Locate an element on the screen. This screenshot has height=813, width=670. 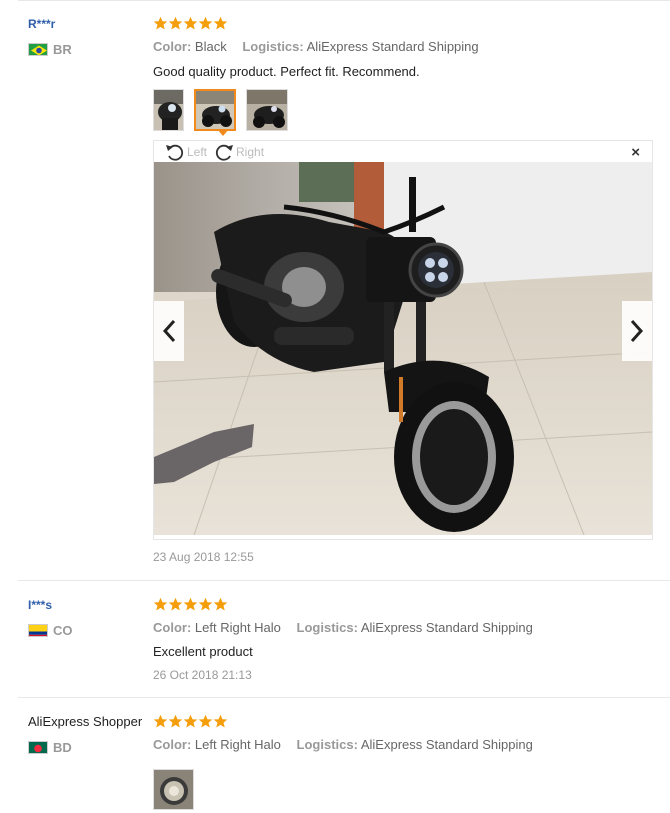
rotate-left-icon is located at coordinates (175, 152).